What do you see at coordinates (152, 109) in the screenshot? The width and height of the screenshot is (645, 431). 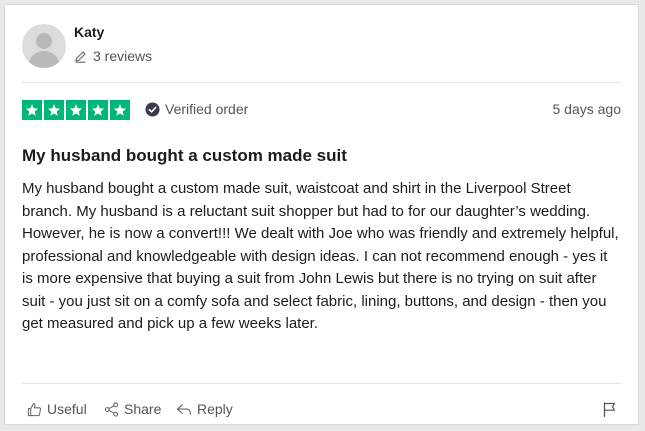 I see `verified-check-icon` at bounding box center [152, 109].